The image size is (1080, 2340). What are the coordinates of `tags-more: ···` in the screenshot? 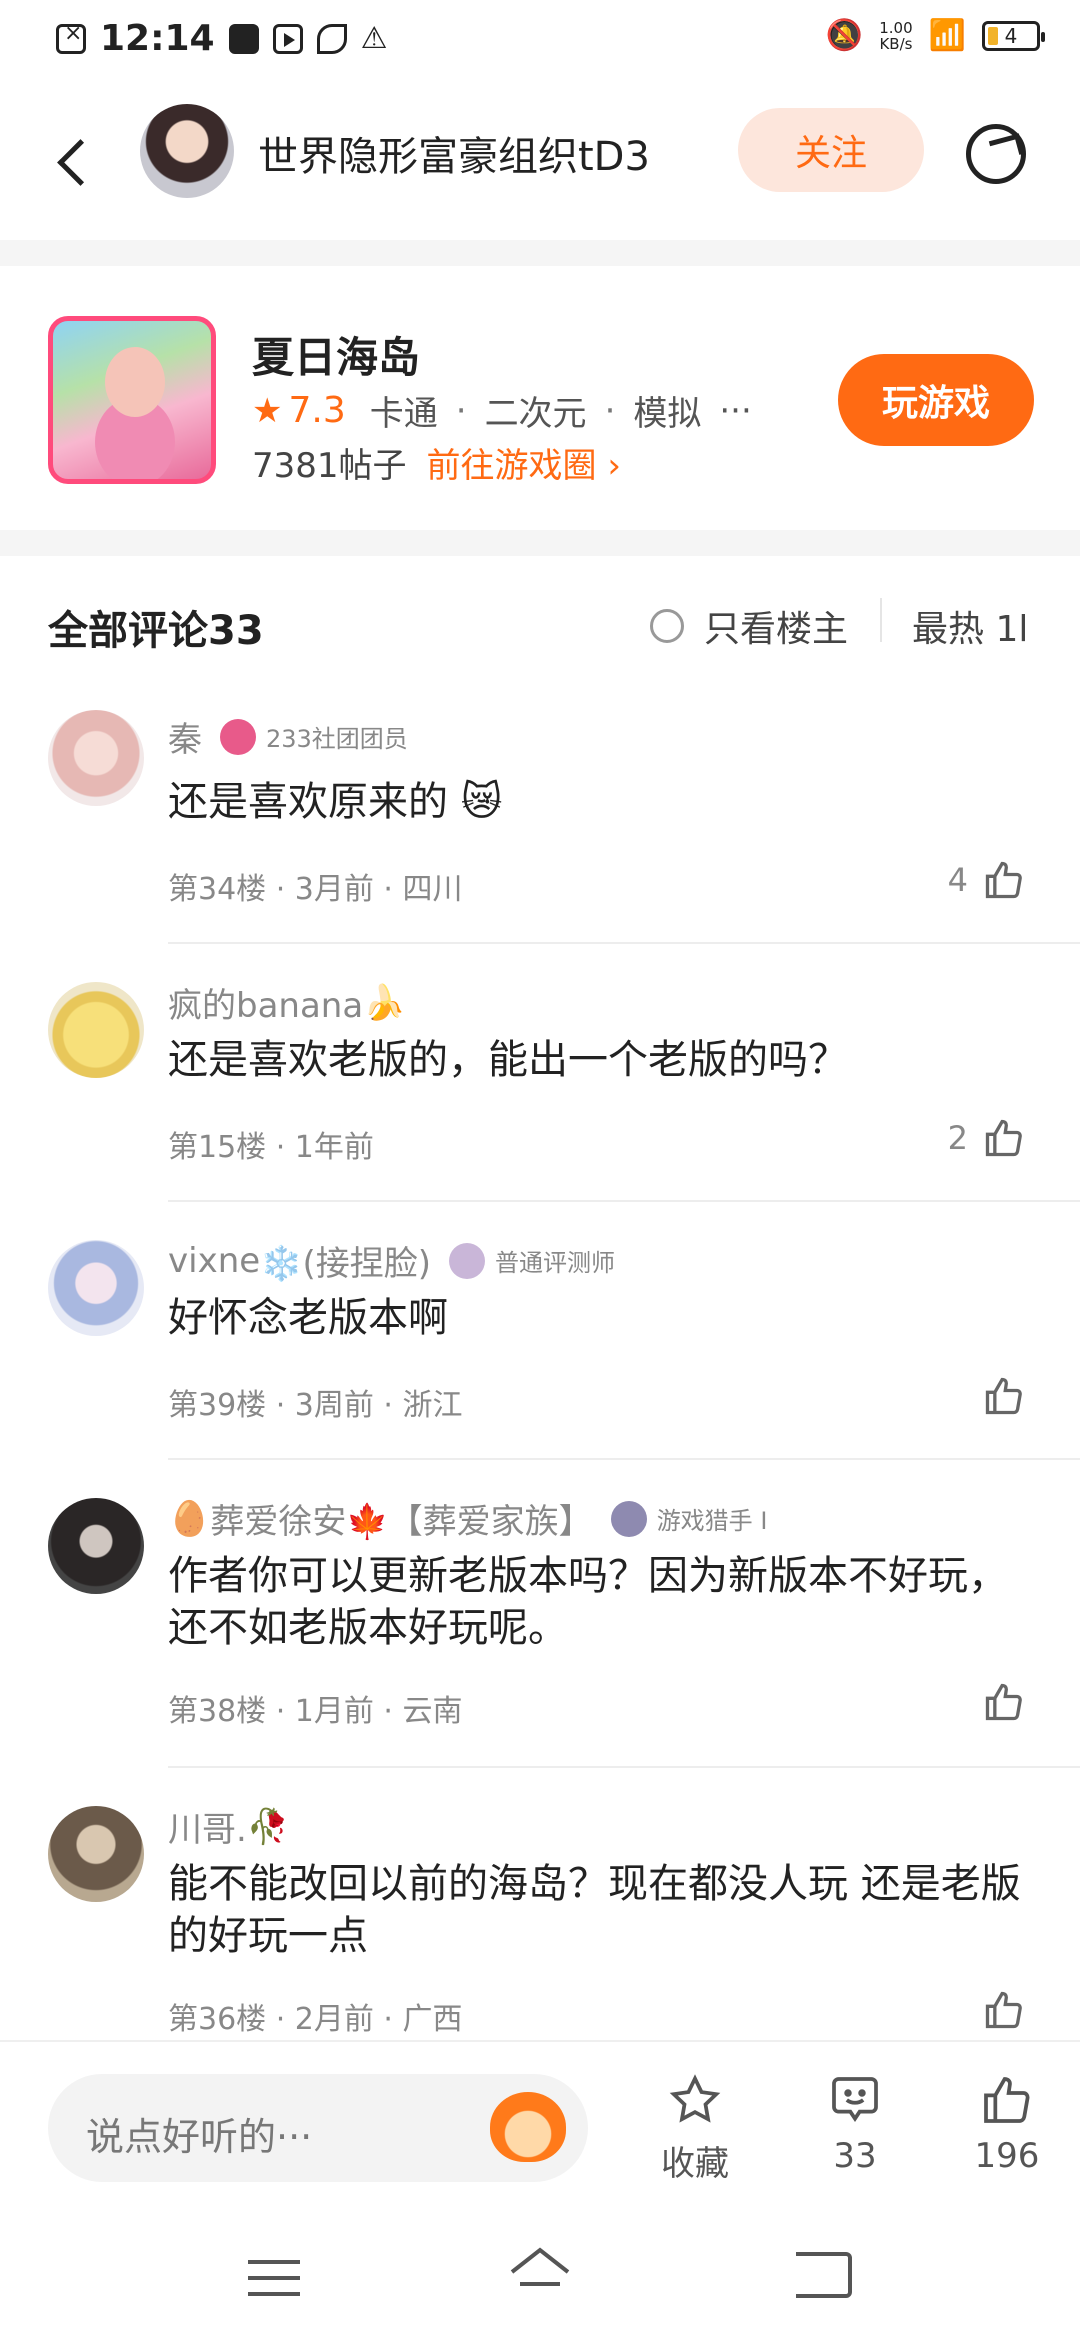 It's located at (735, 410).